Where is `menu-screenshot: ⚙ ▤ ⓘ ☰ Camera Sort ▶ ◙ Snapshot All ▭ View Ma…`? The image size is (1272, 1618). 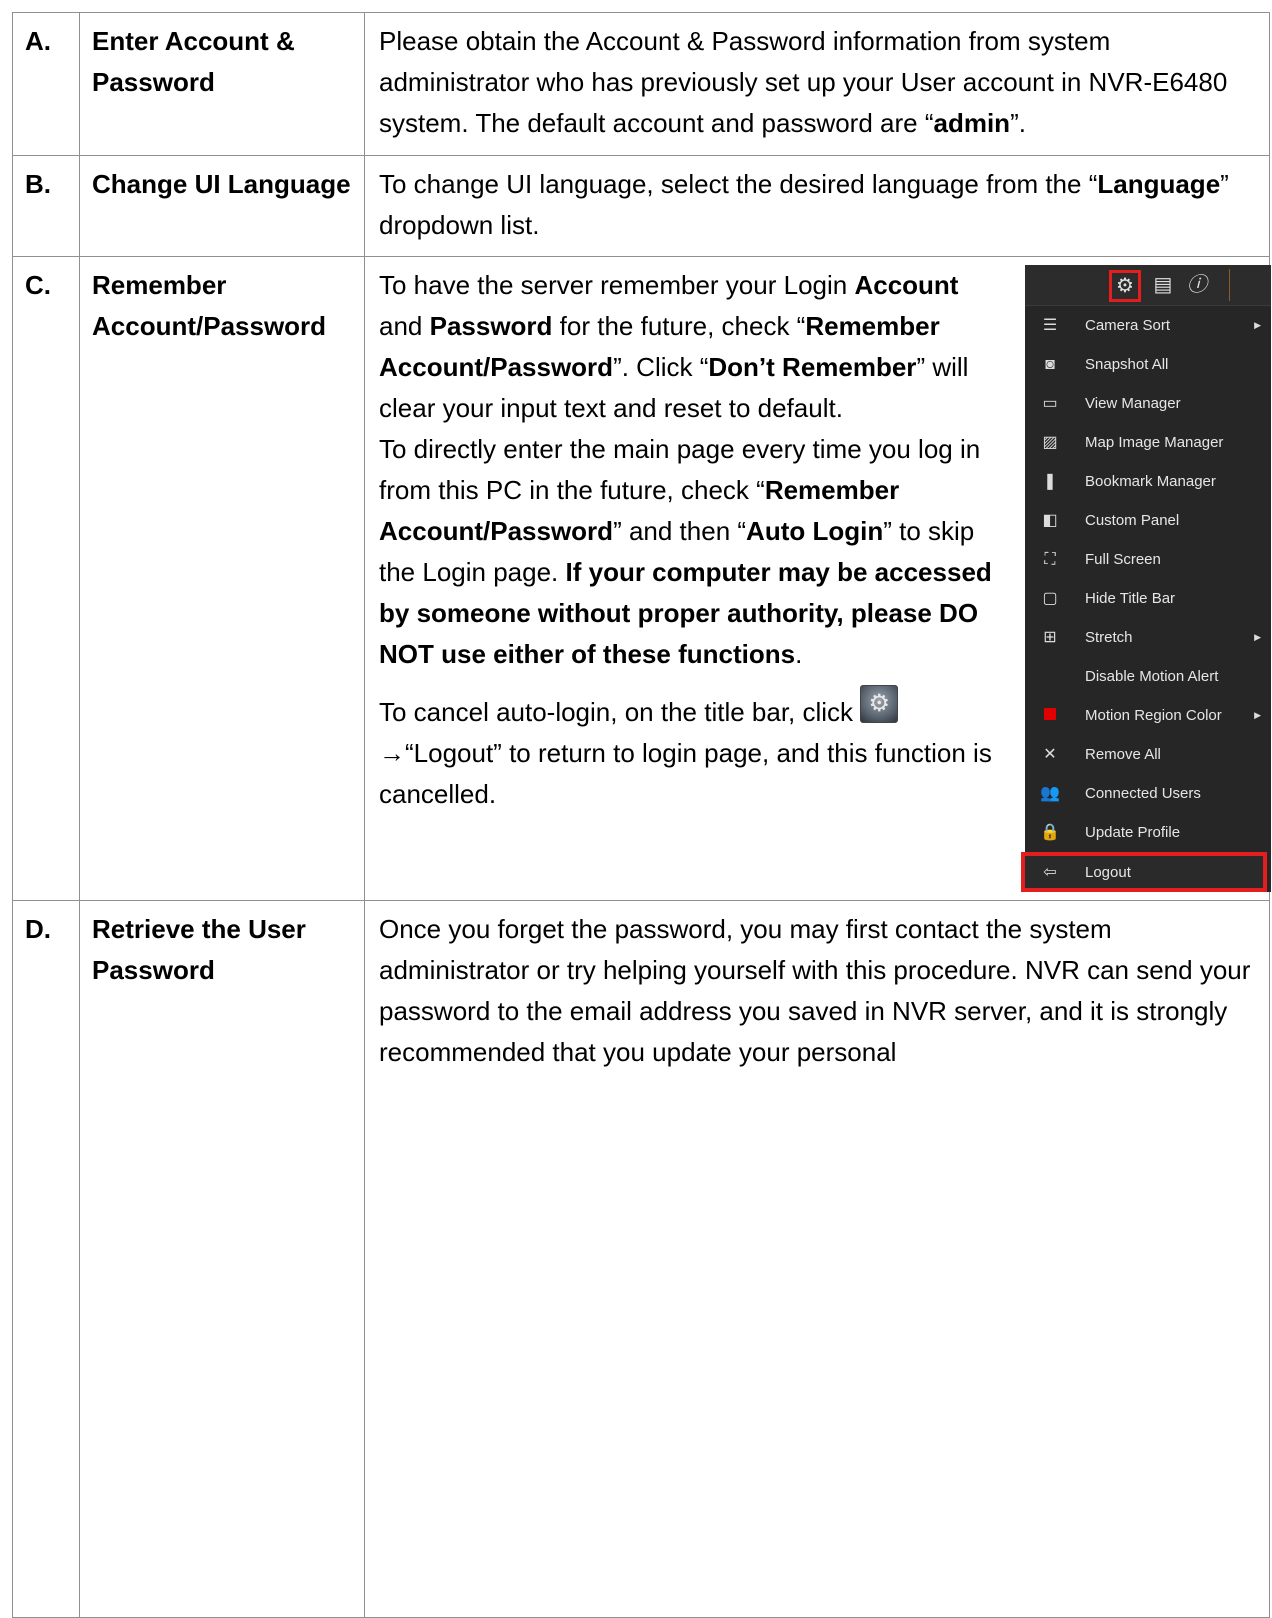 menu-screenshot: ⚙ ▤ ⓘ ☰ Camera Sort ▶ ◙ Snapshot All ▭ View Ma… is located at coordinates (1146, 578).